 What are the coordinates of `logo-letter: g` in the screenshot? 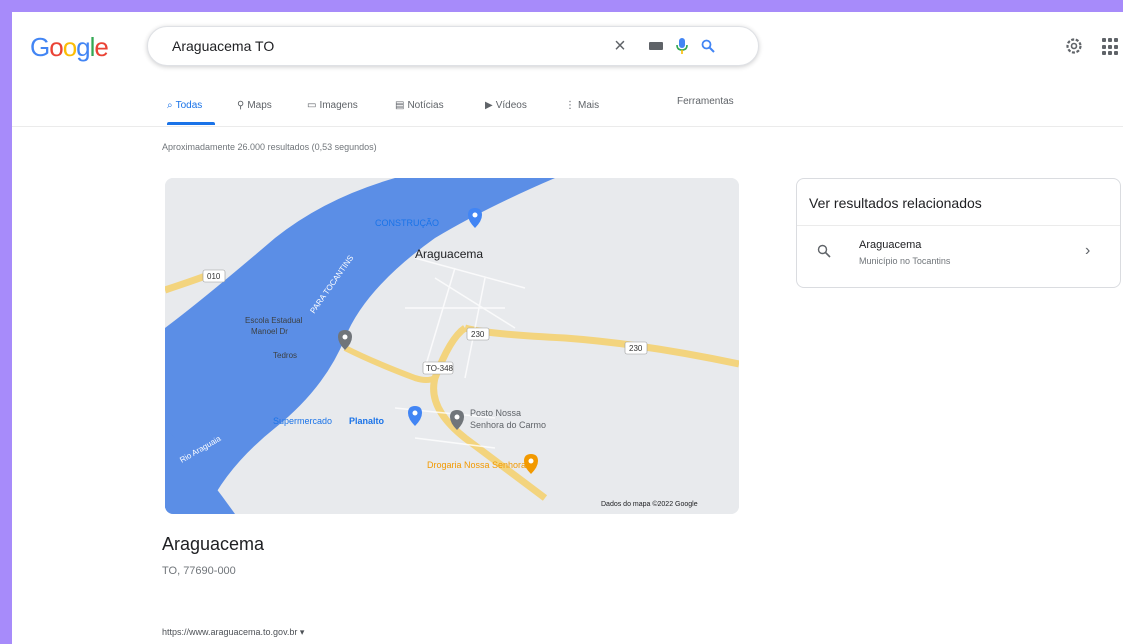 It's located at (83, 47).